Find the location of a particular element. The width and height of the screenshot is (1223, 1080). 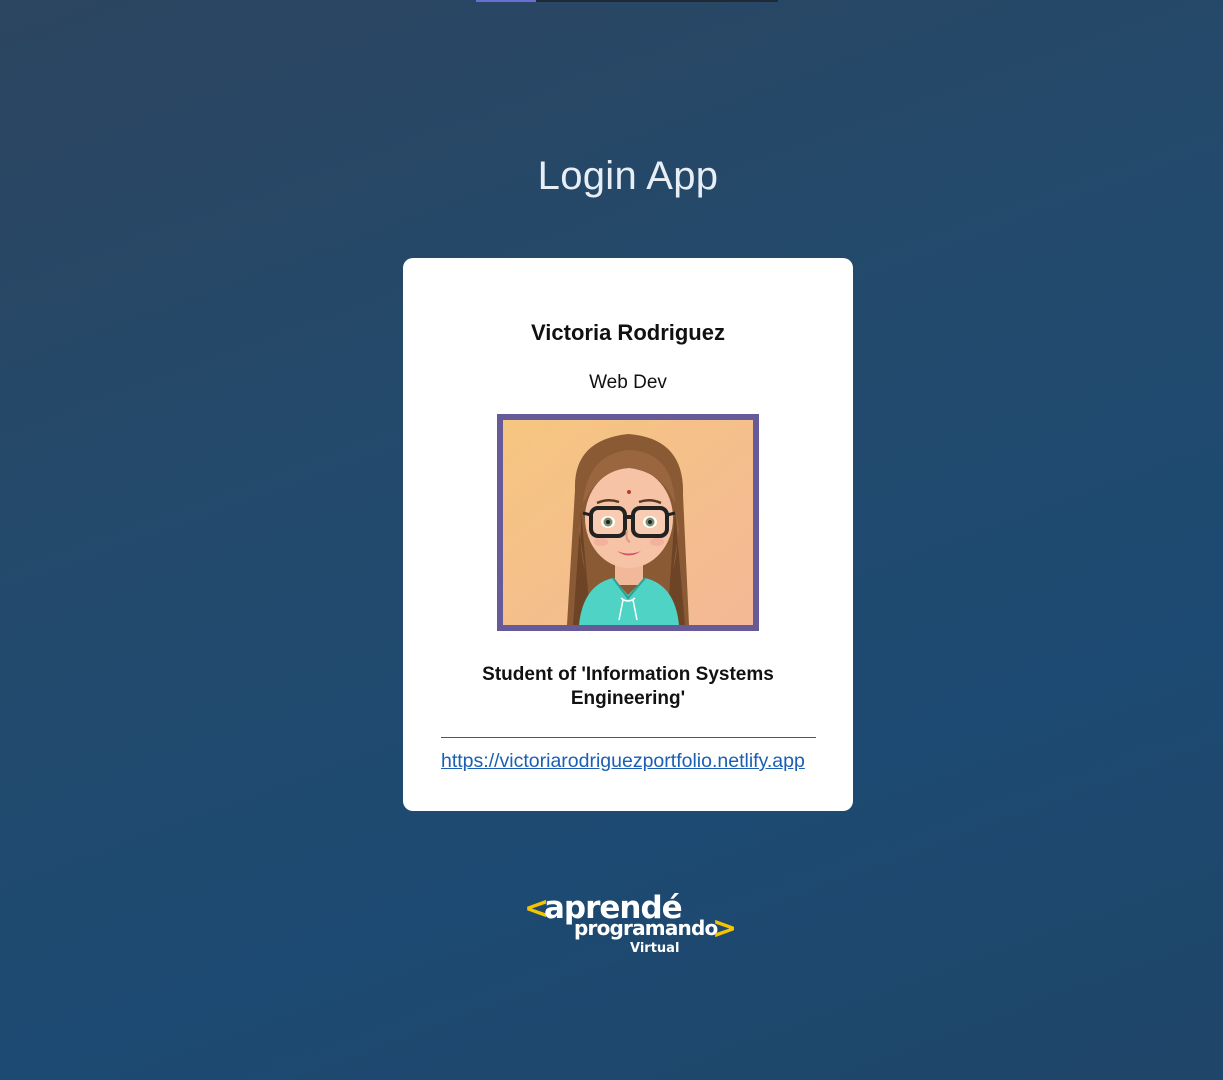

loading-bar is located at coordinates (627, 1).